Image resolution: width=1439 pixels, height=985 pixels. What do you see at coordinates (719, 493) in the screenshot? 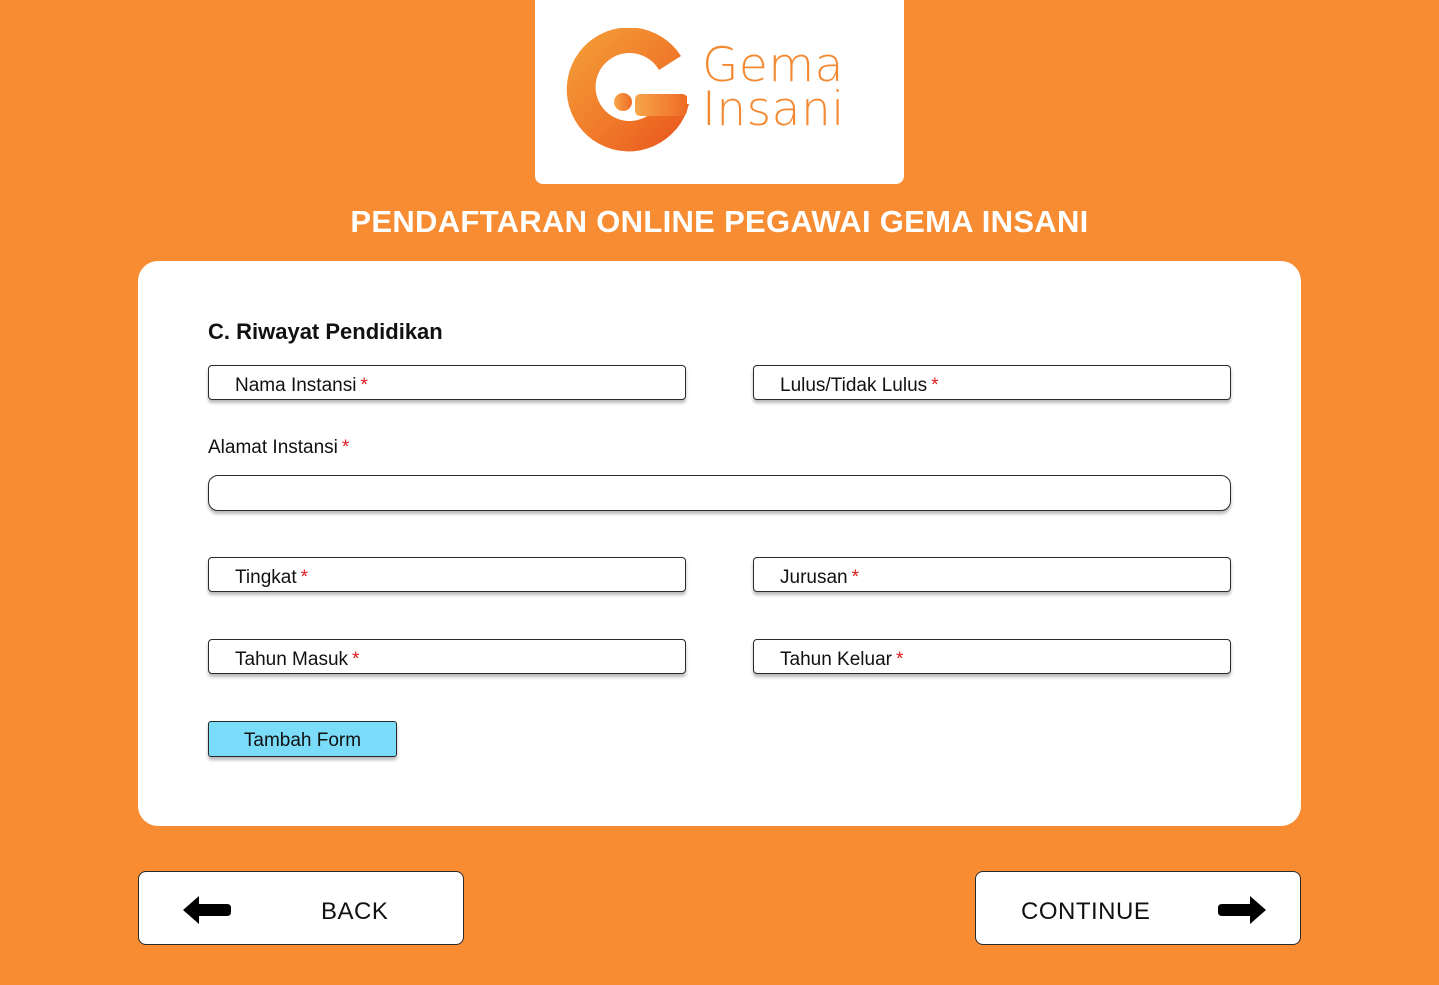
I see `alamat-instansi-input` at bounding box center [719, 493].